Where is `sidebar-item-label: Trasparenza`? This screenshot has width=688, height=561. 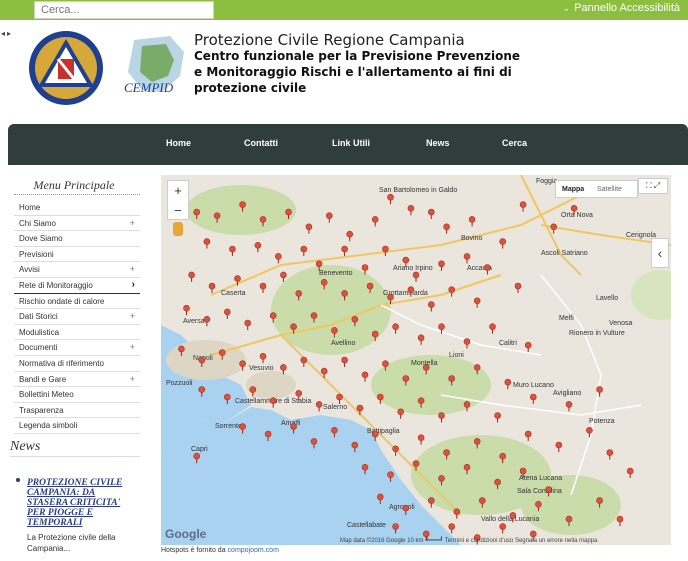 sidebar-item-label: Trasparenza is located at coordinates (41, 410).